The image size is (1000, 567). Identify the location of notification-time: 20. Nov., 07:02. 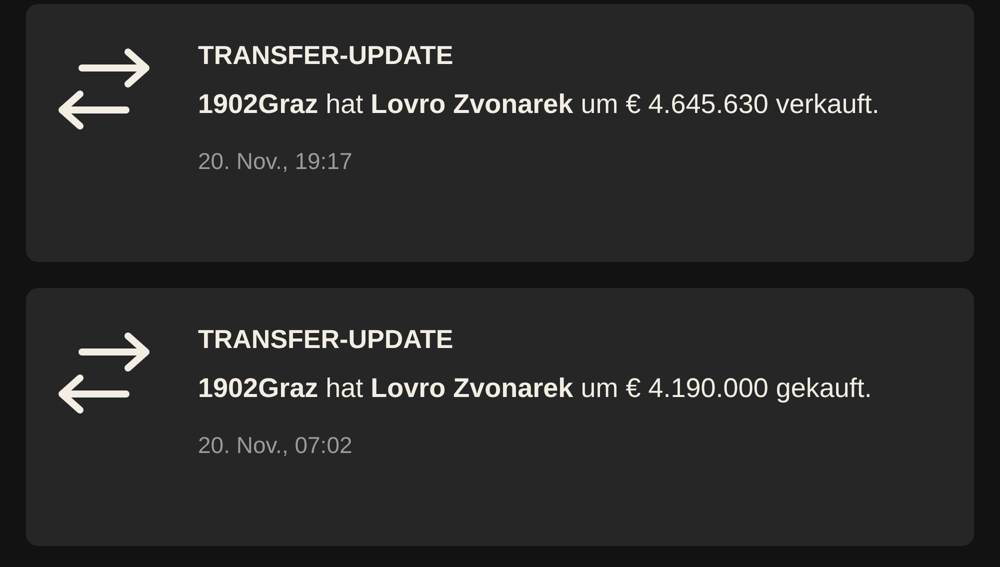
(276, 445).